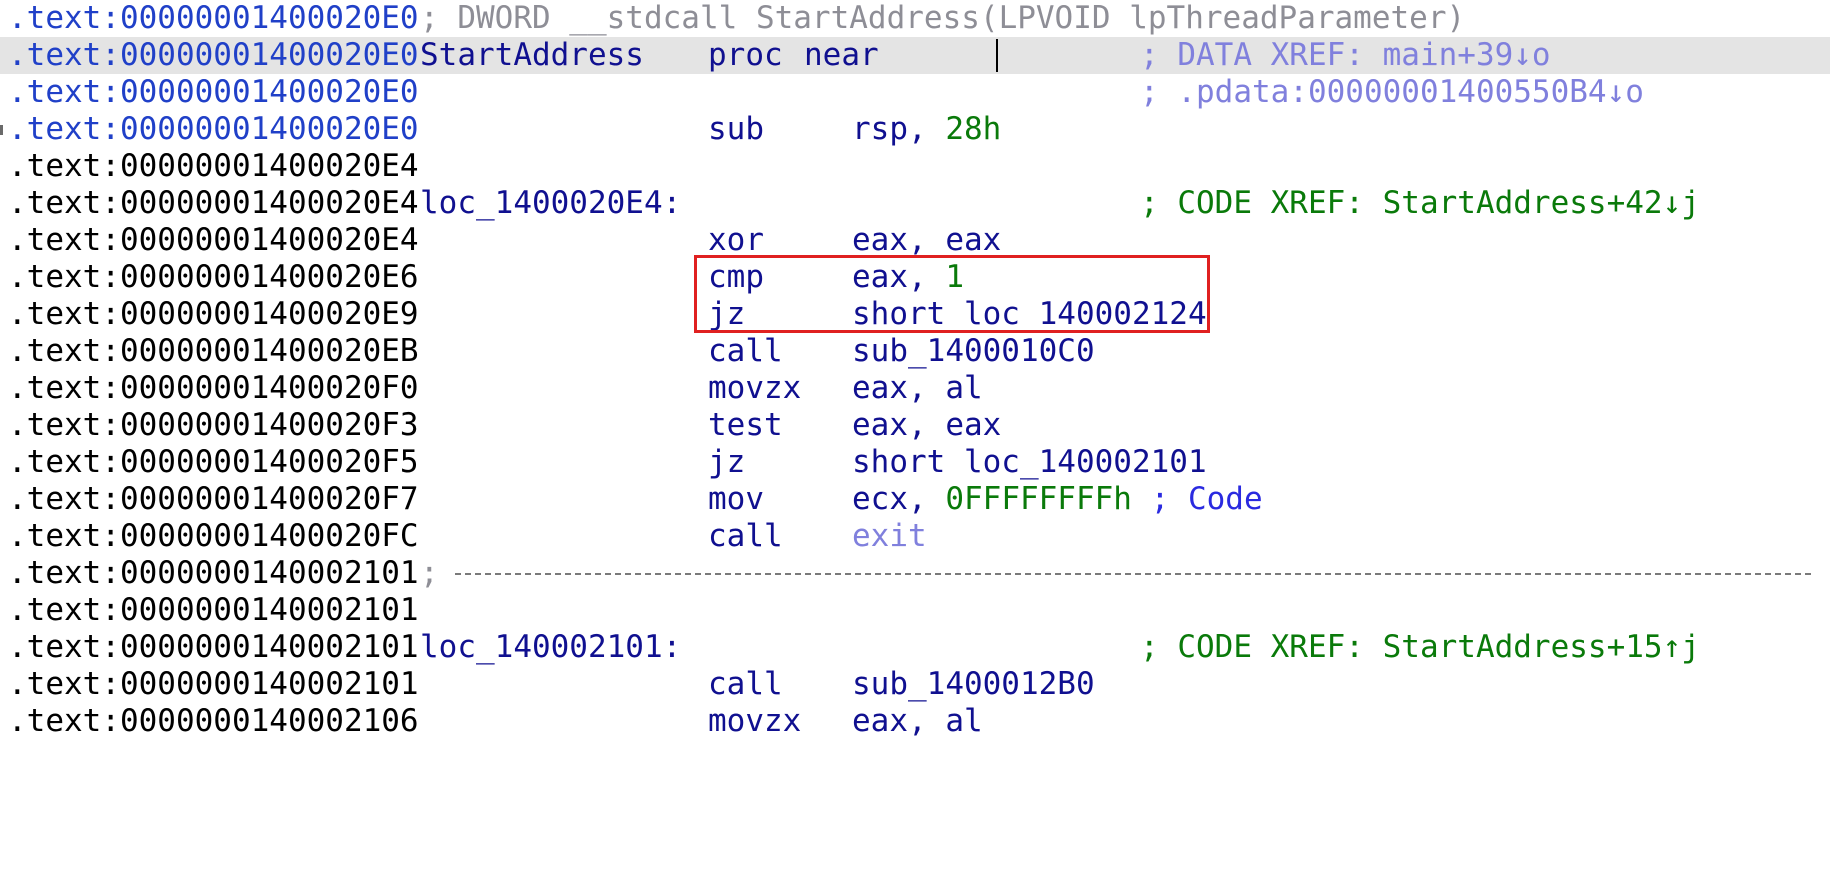  I want to click on data-xref-comment: ; DATA XREF: main+39↓o, so click(1345, 55).